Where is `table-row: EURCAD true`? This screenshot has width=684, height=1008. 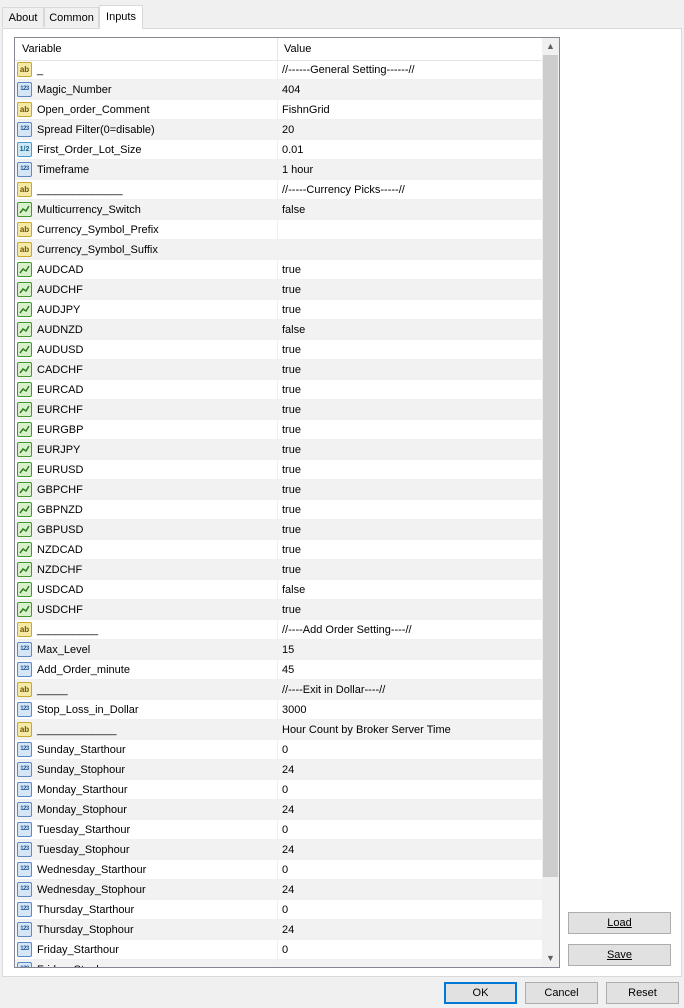
table-row: EURCAD true is located at coordinates (278, 390).